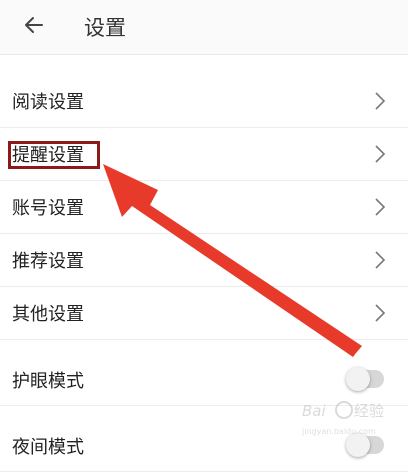 The width and height of the screenshot is (408, 472). Describe the element at coordinates (338, 431) in the screenshot. I see `svg-text: jingyan.baidu.com` at that location.